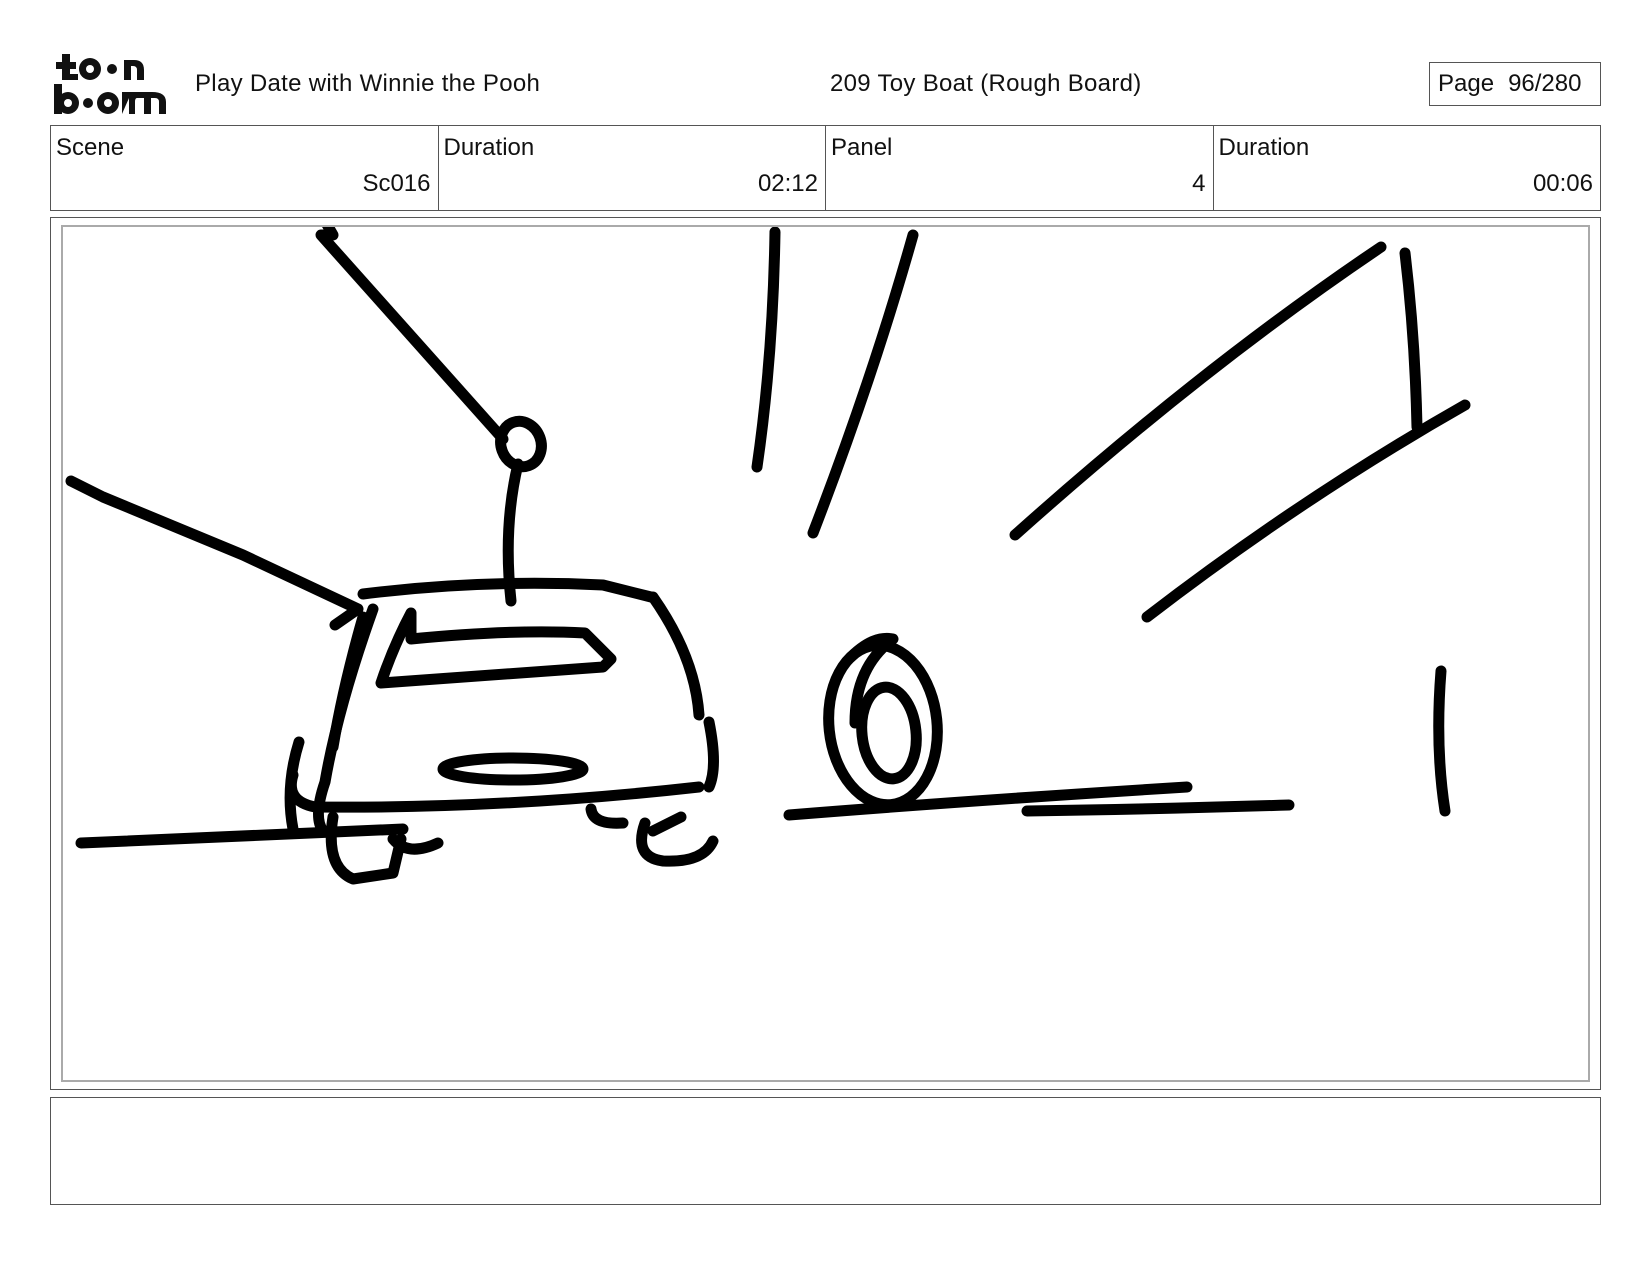 The height and width of the screenshot is (1275, 1650). What do you see at coordinates (245, 168) in the screenshot?
I see `scene-cell: Scene Sc016` at bounding box center [245, 168].